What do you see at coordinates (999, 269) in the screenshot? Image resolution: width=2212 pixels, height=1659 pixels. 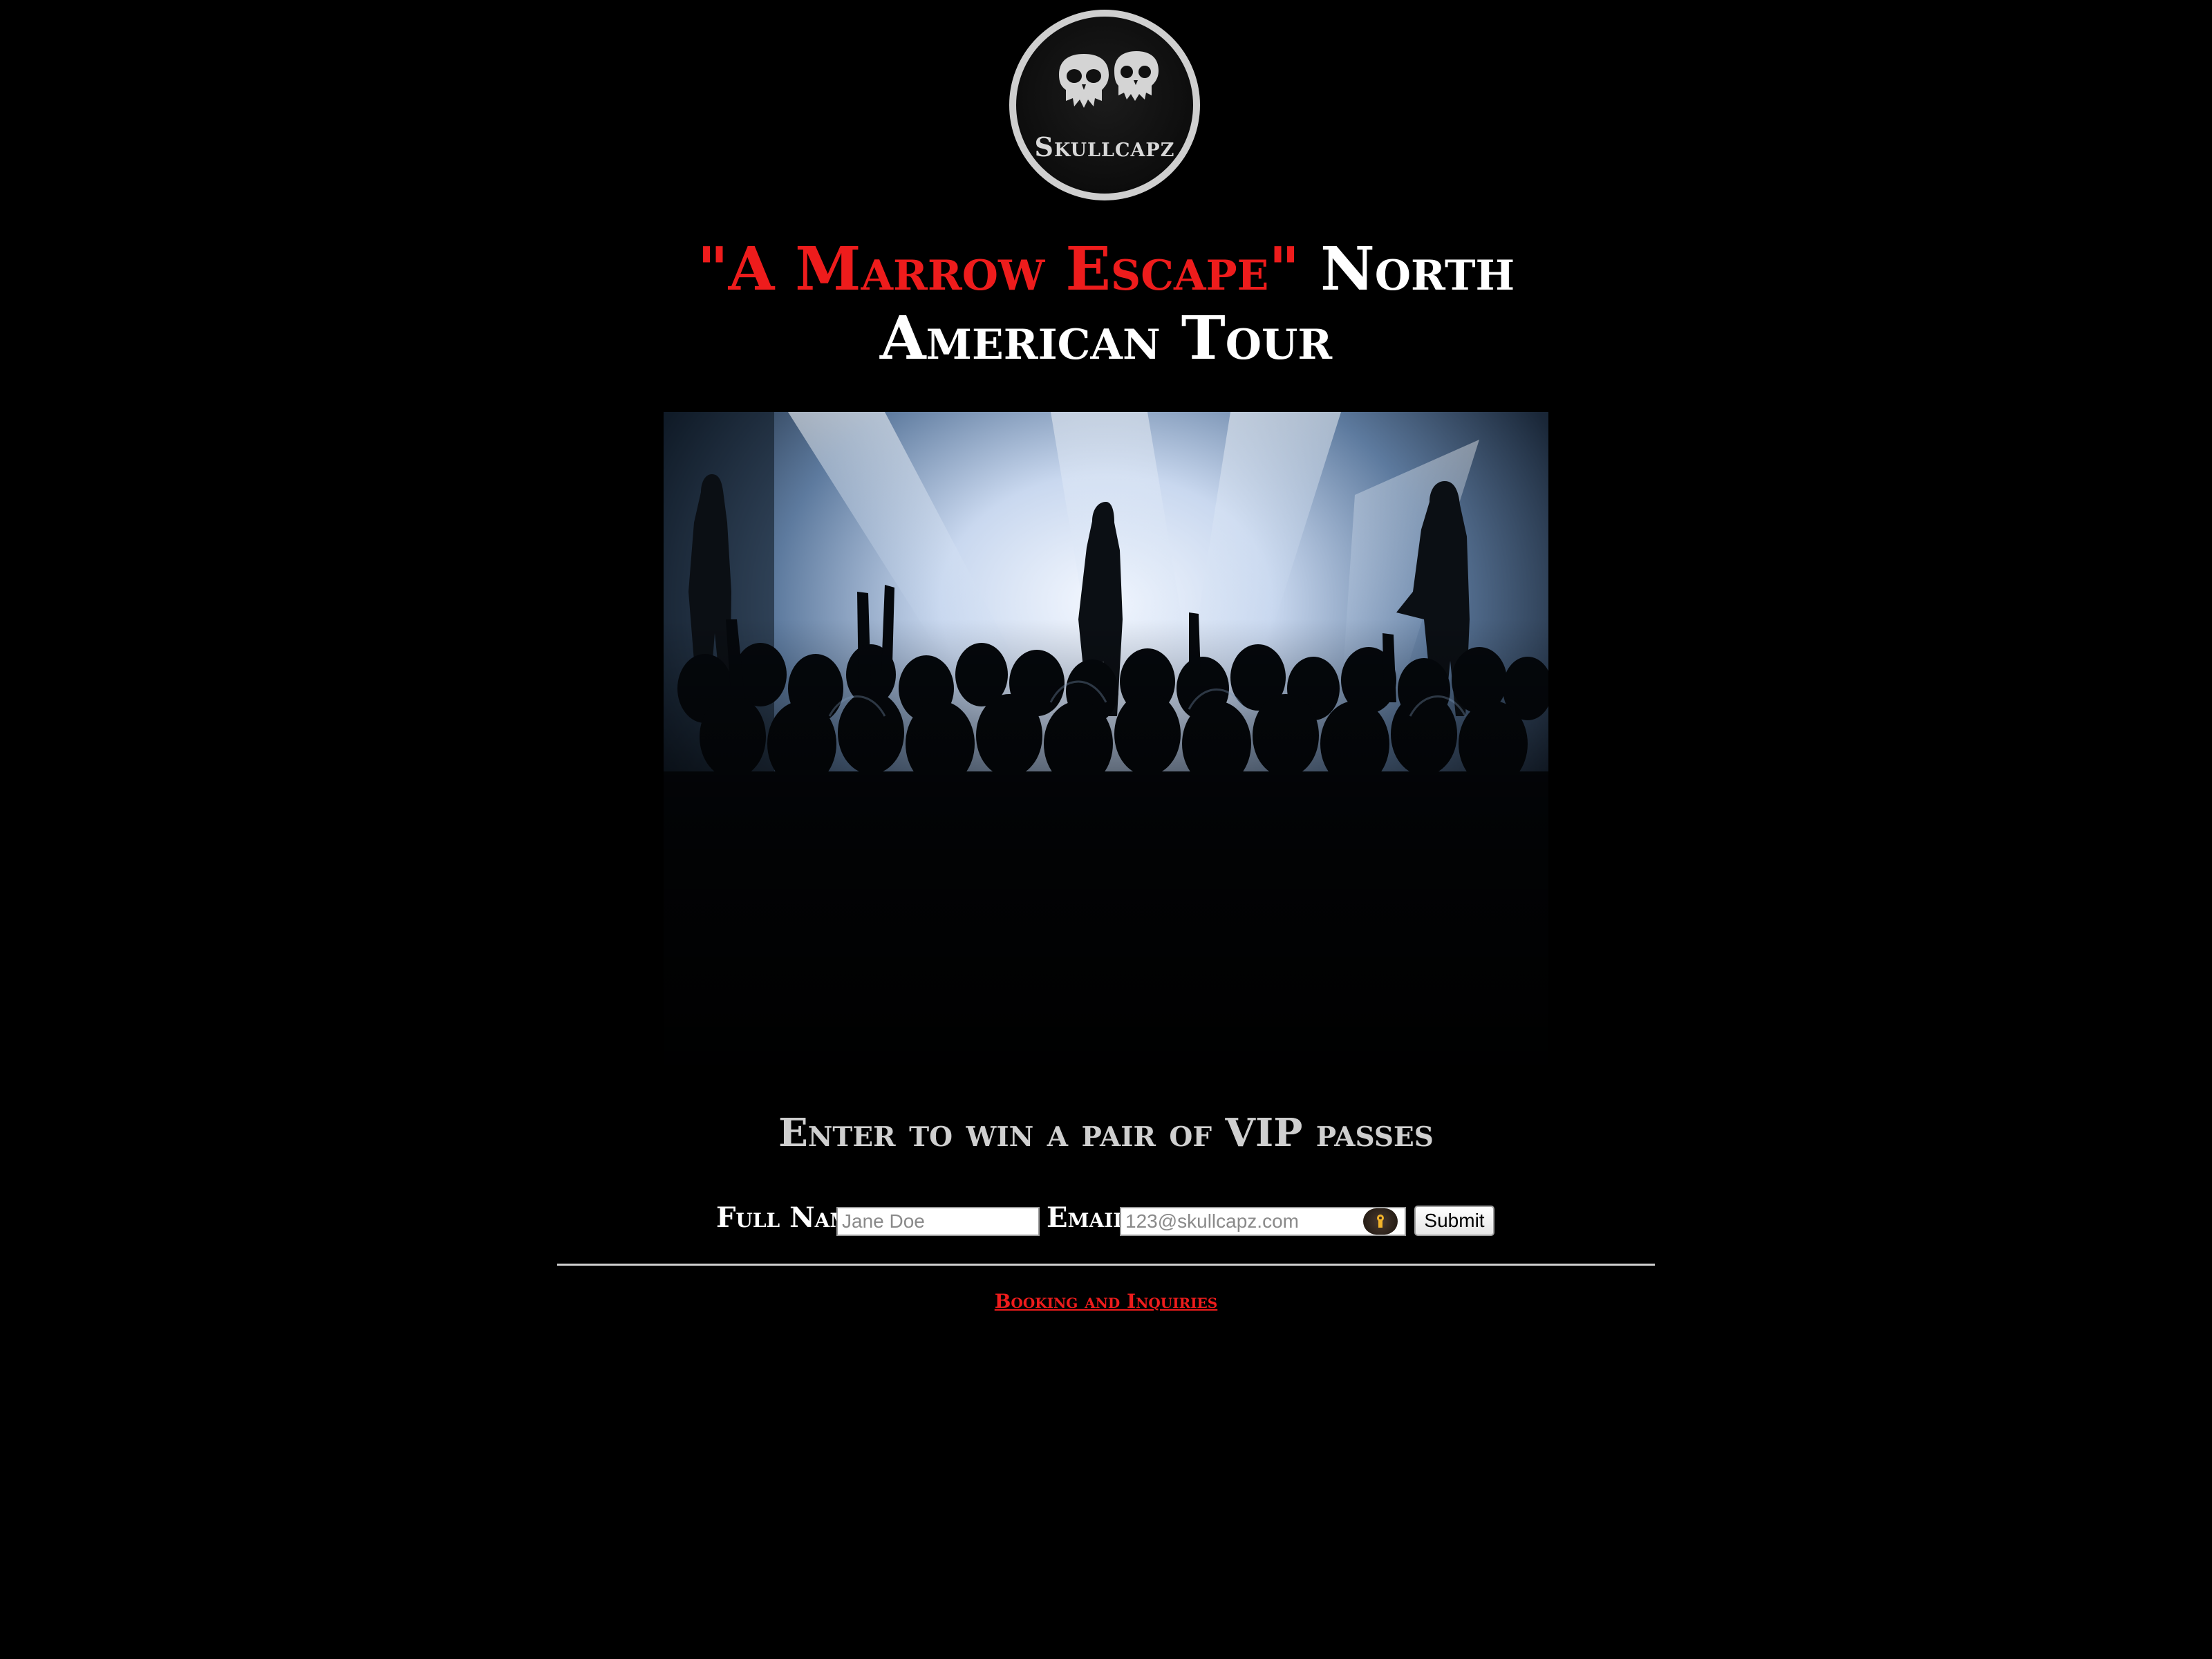 I see `tour-name: "A Marrow Escape"` at bounding box center [999, 269].